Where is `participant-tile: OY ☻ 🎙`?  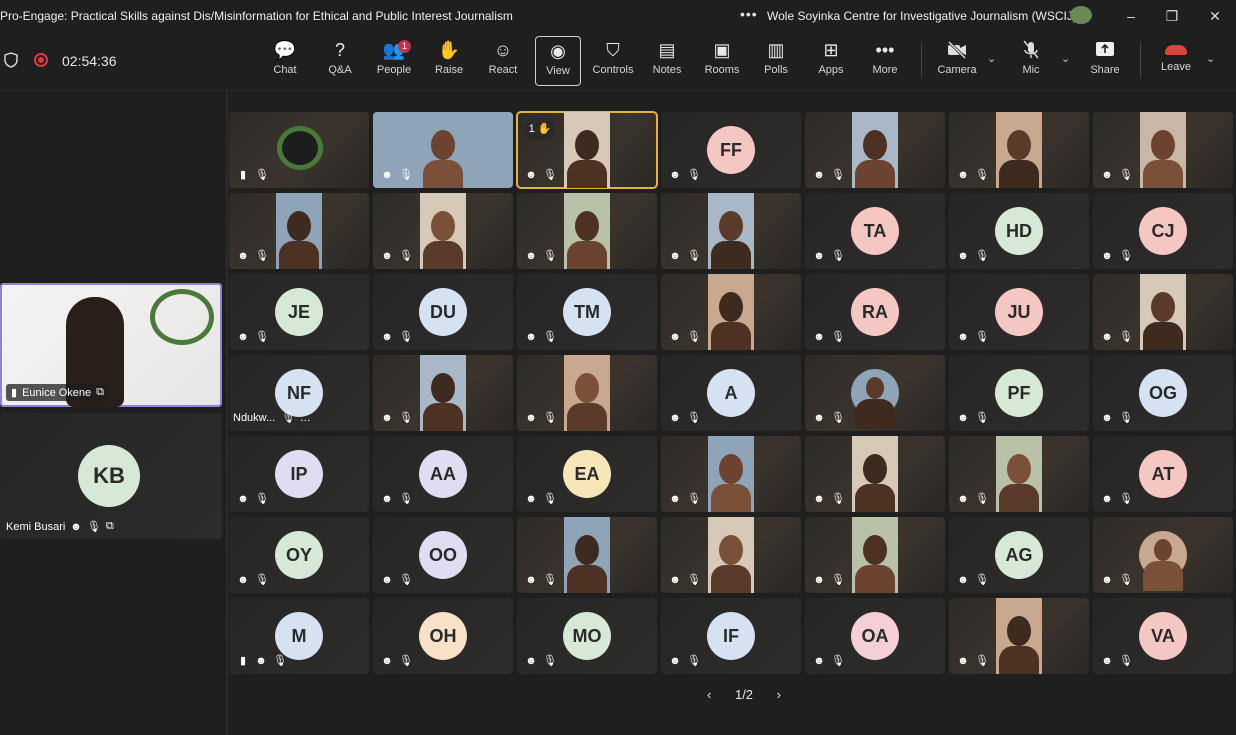
participant-tile: OY ☻ 🎙 is located at coordinates (299, 555).